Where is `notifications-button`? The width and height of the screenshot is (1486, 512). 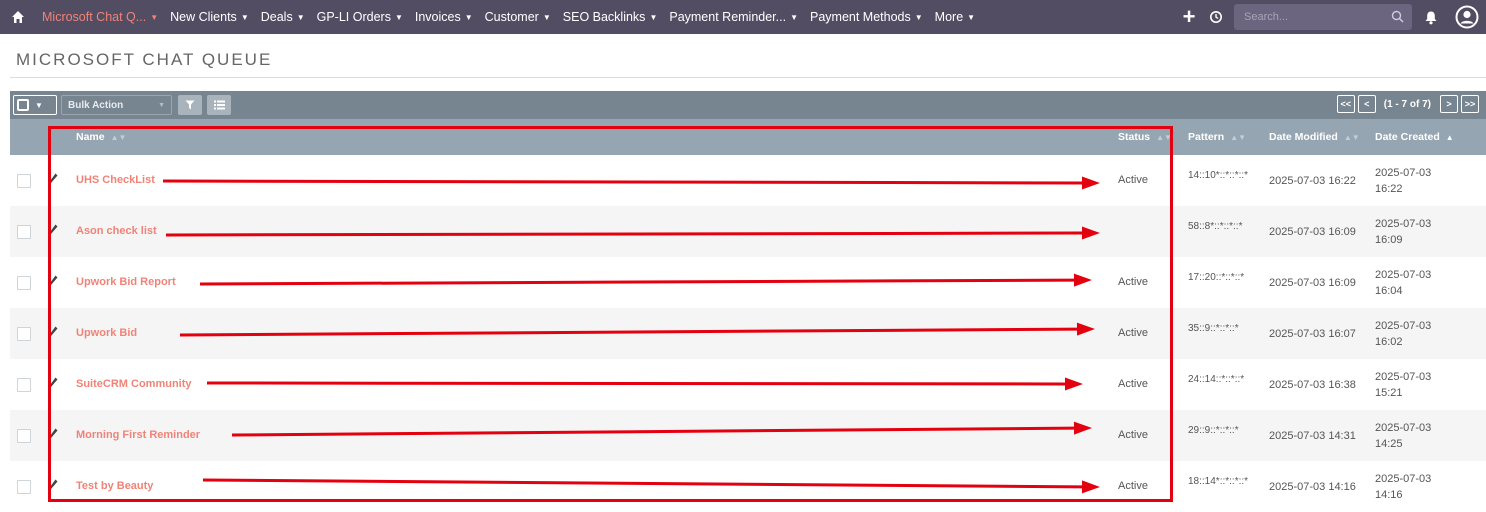 notifications-button is located at coordinates (1431, 17).